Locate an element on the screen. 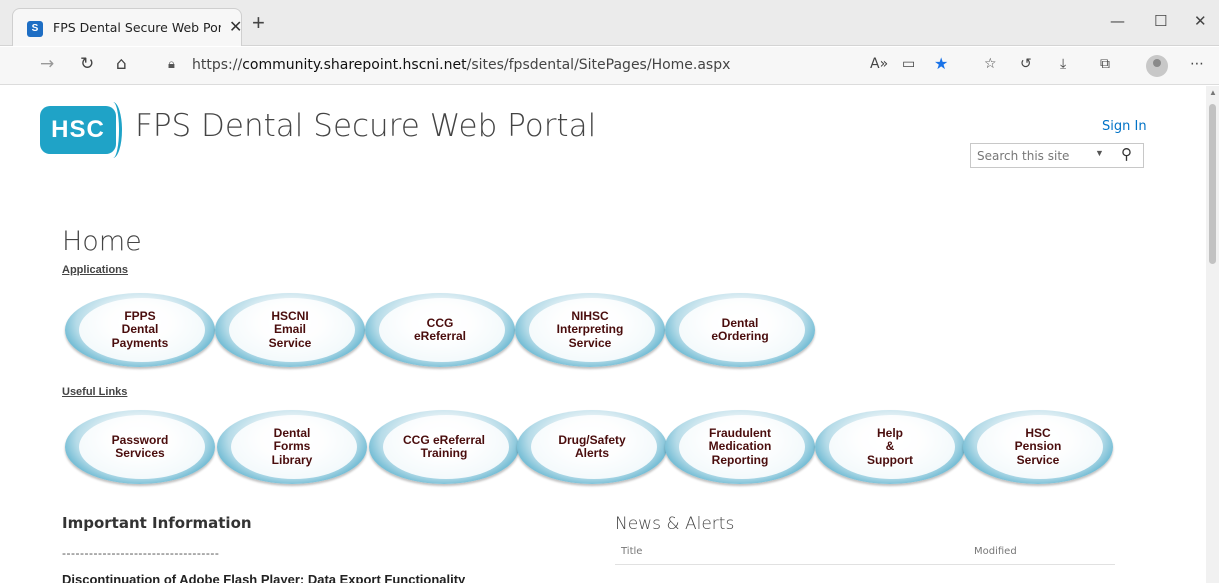  button-label: NIHSC Interpreting Service is located at coordinates (590, 329).